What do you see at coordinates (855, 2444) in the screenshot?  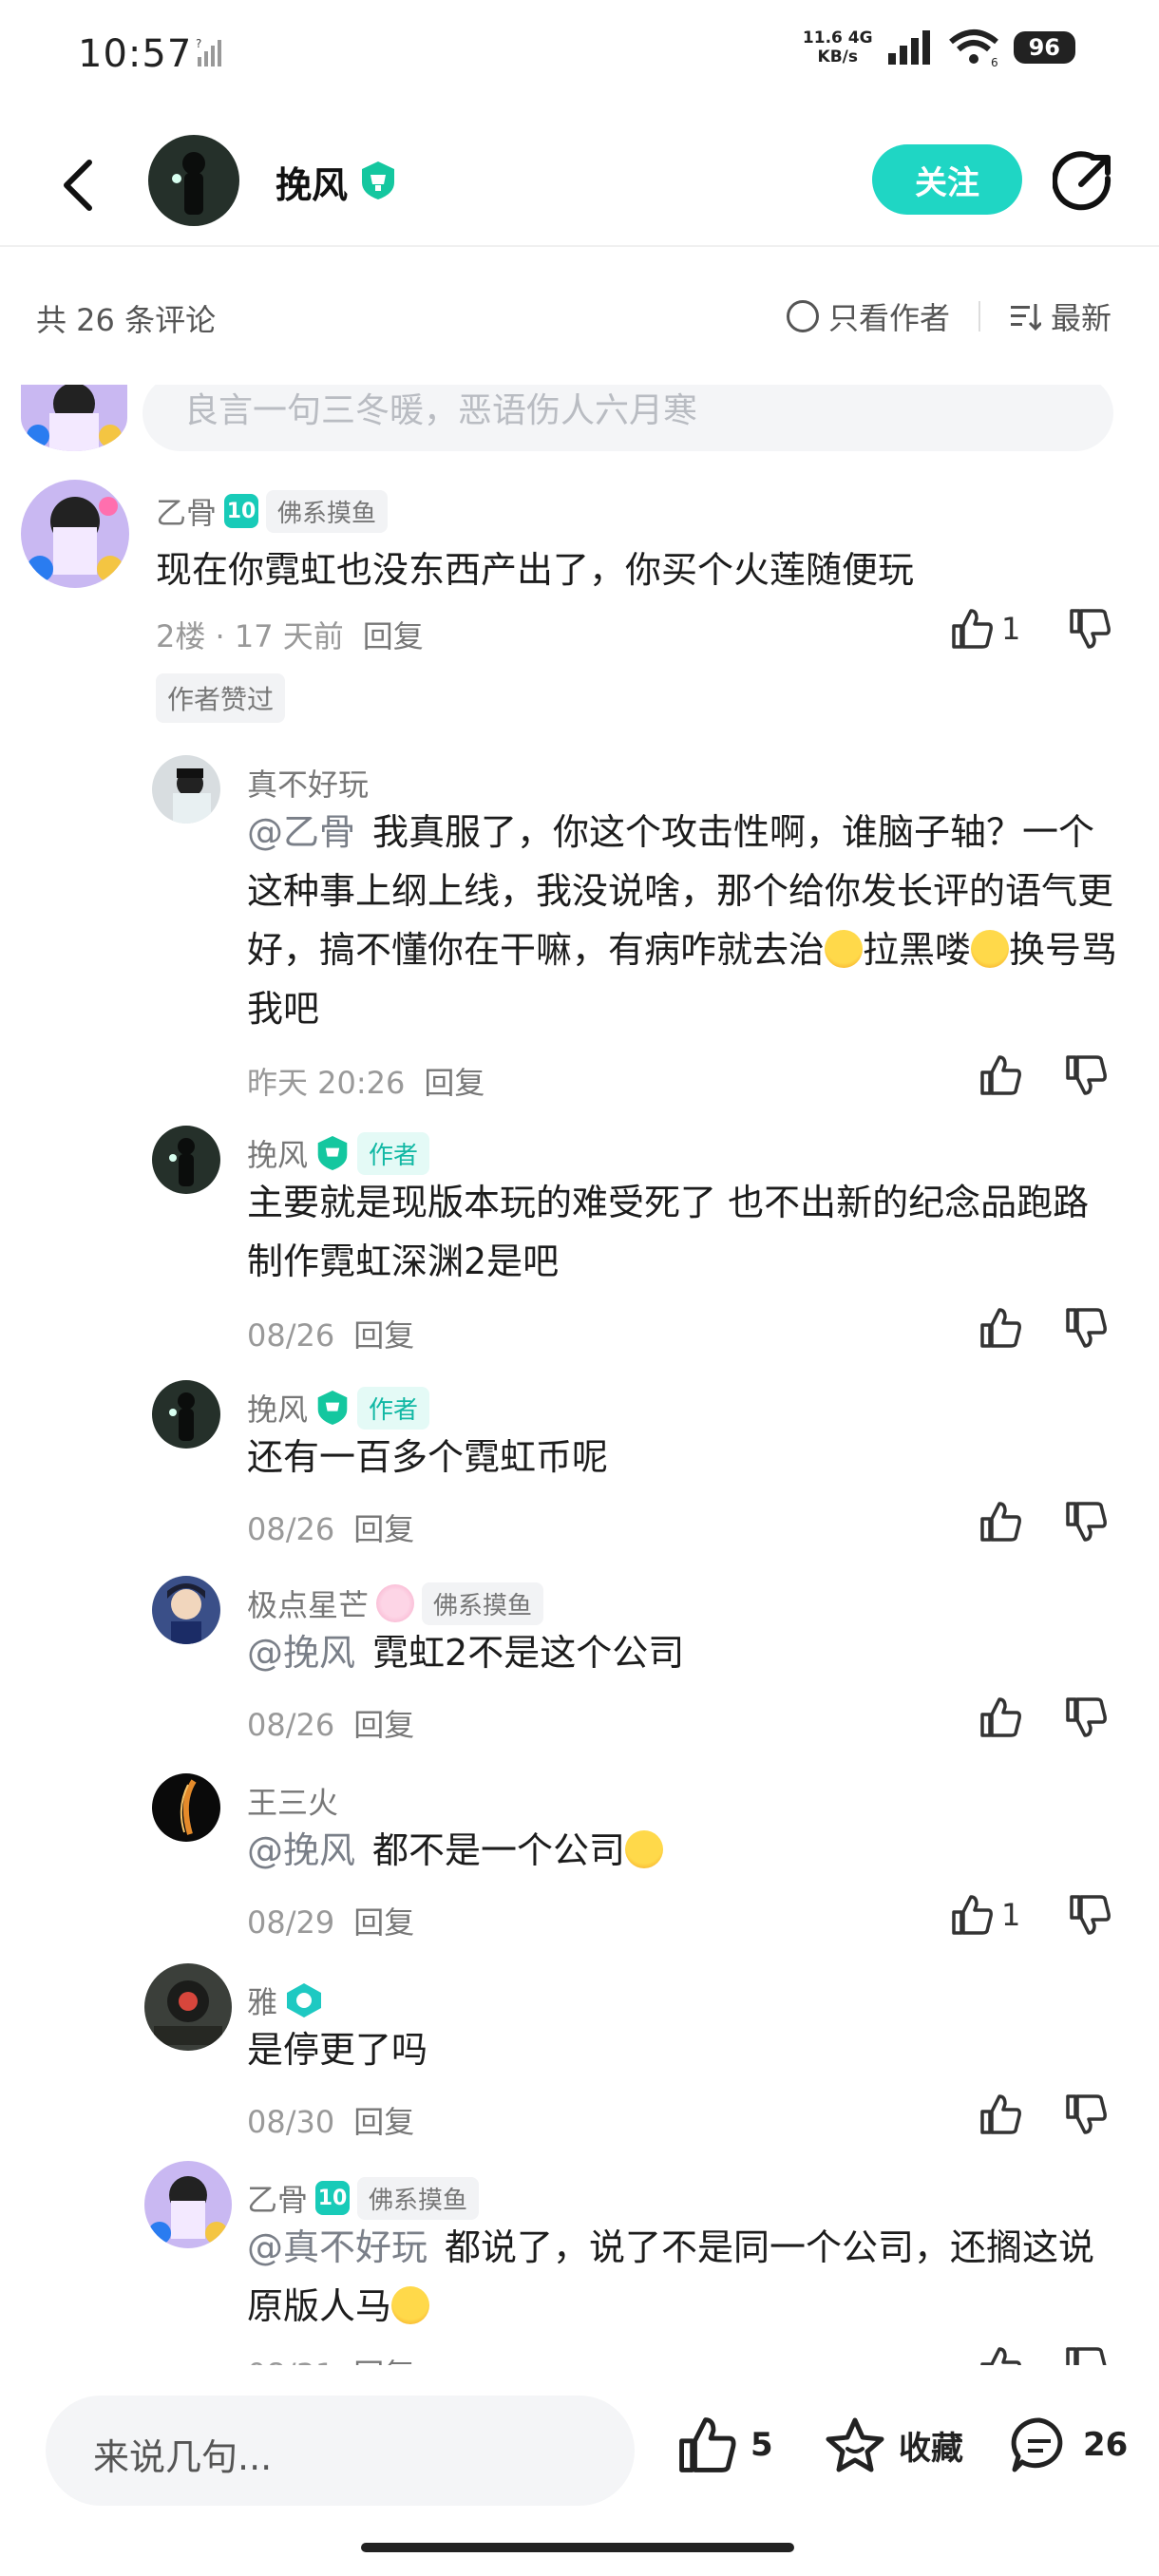 I see `star-icon` at bounding box center [855, 2444].